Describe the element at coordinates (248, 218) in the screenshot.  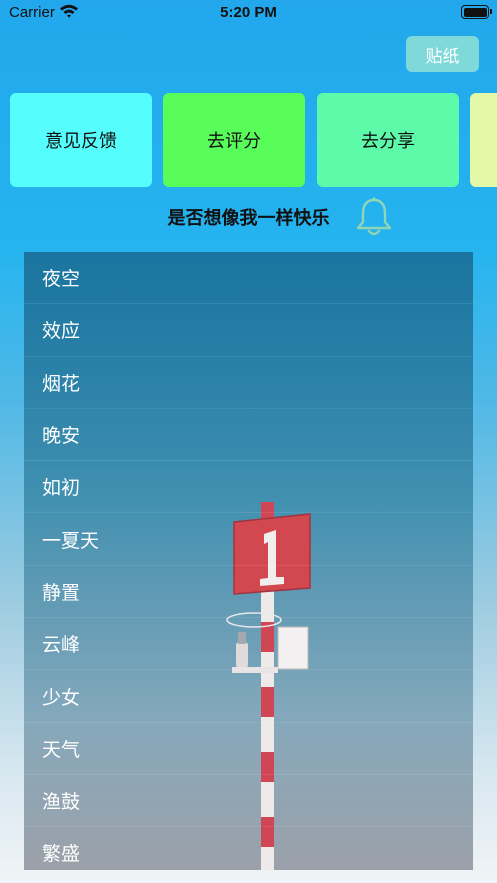
I see `tagline-text: 是否想像我一样快乐` at that location.